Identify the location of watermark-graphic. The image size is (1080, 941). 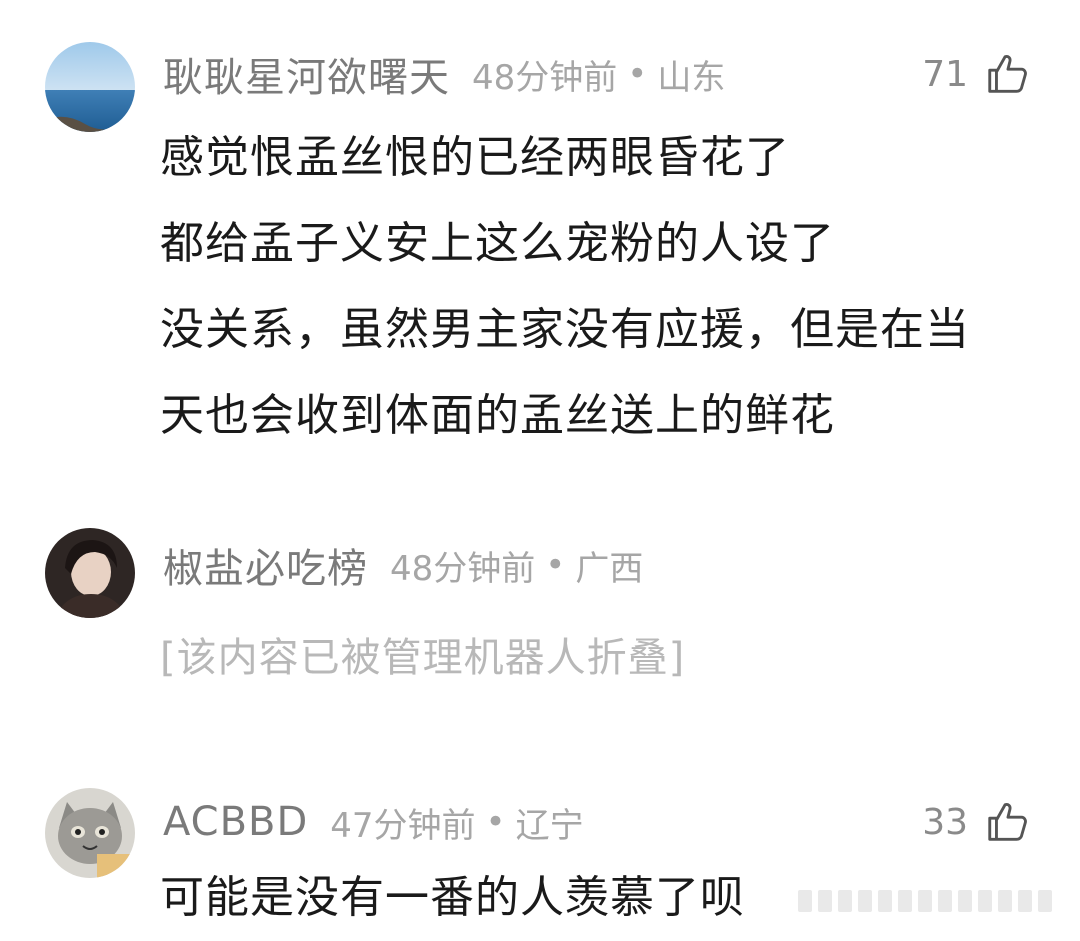
(925, 901).